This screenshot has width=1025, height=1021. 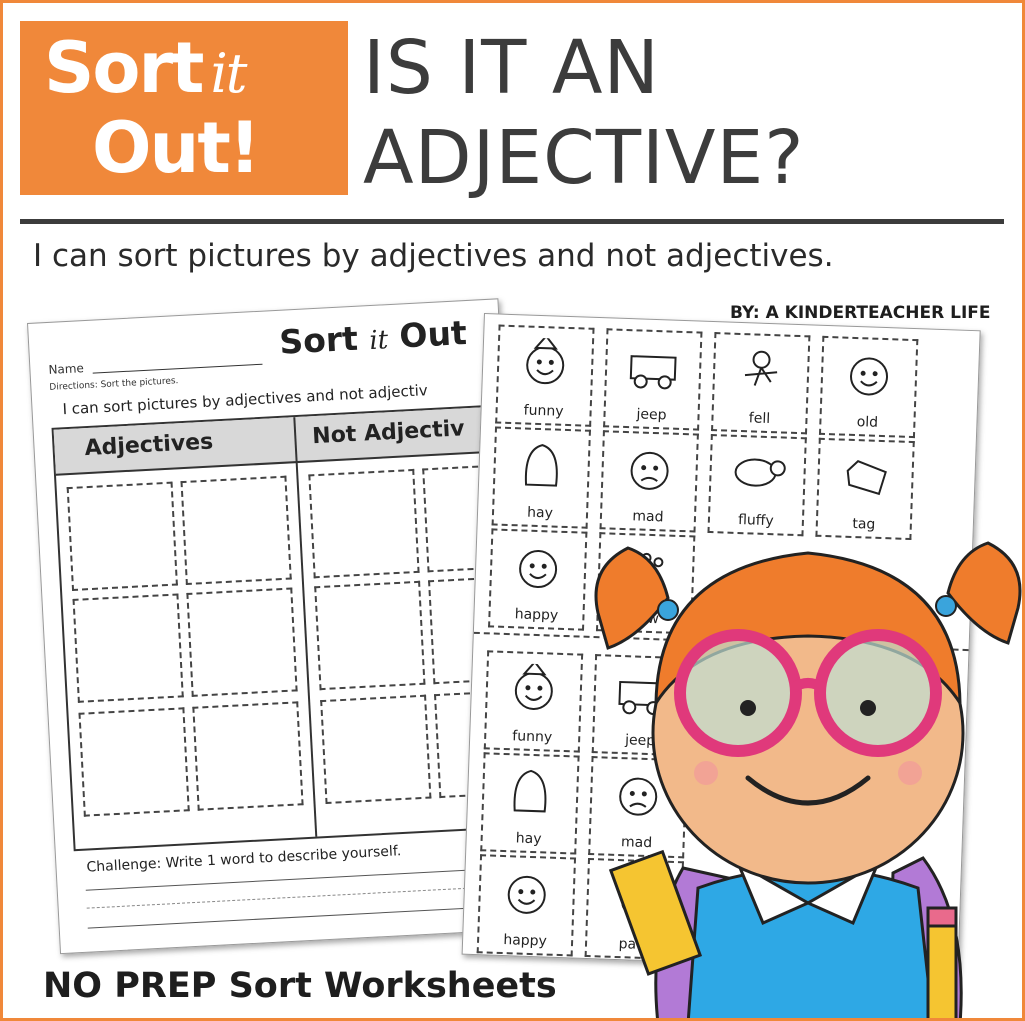 I want to click on author-credit: BY: A KINDERTEACHER LIFE, so click(x=860, y=313).